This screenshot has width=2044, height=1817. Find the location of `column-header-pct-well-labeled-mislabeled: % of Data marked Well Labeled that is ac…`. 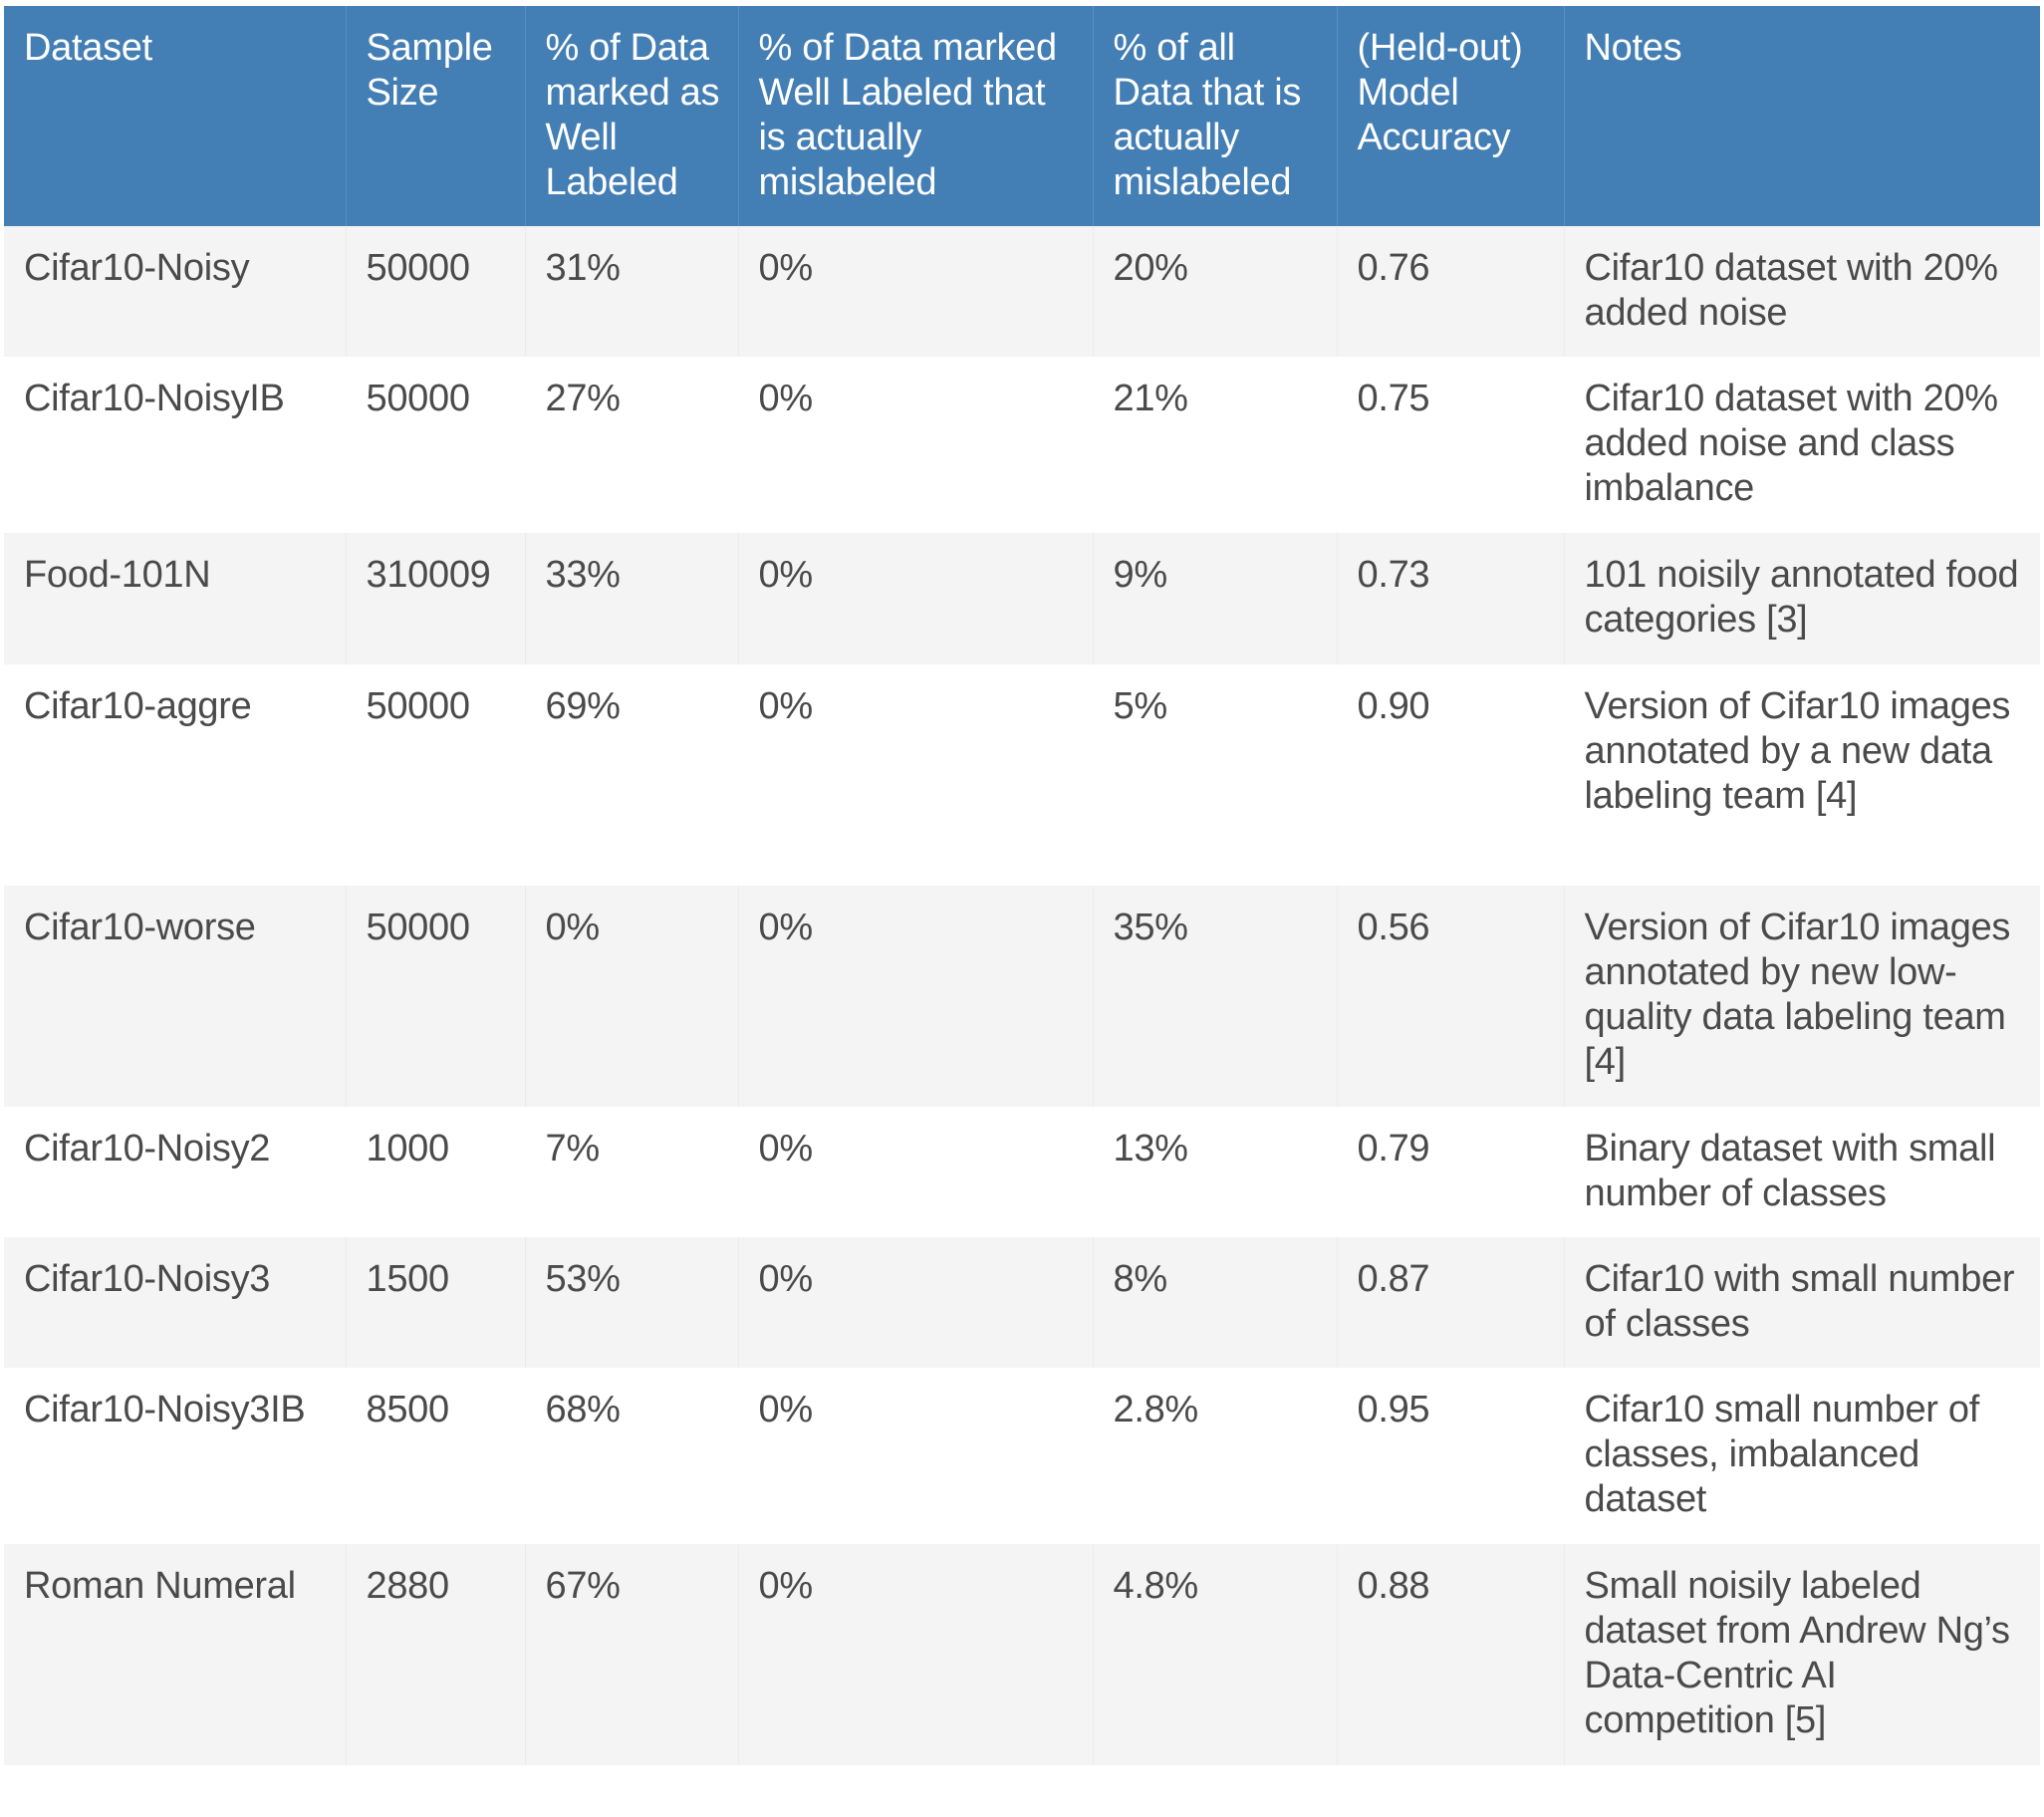

column-header-pct-well-labeled-mislabeled: % of Data marked Well Labeled that is ac… is located at coordinates (915, 116).